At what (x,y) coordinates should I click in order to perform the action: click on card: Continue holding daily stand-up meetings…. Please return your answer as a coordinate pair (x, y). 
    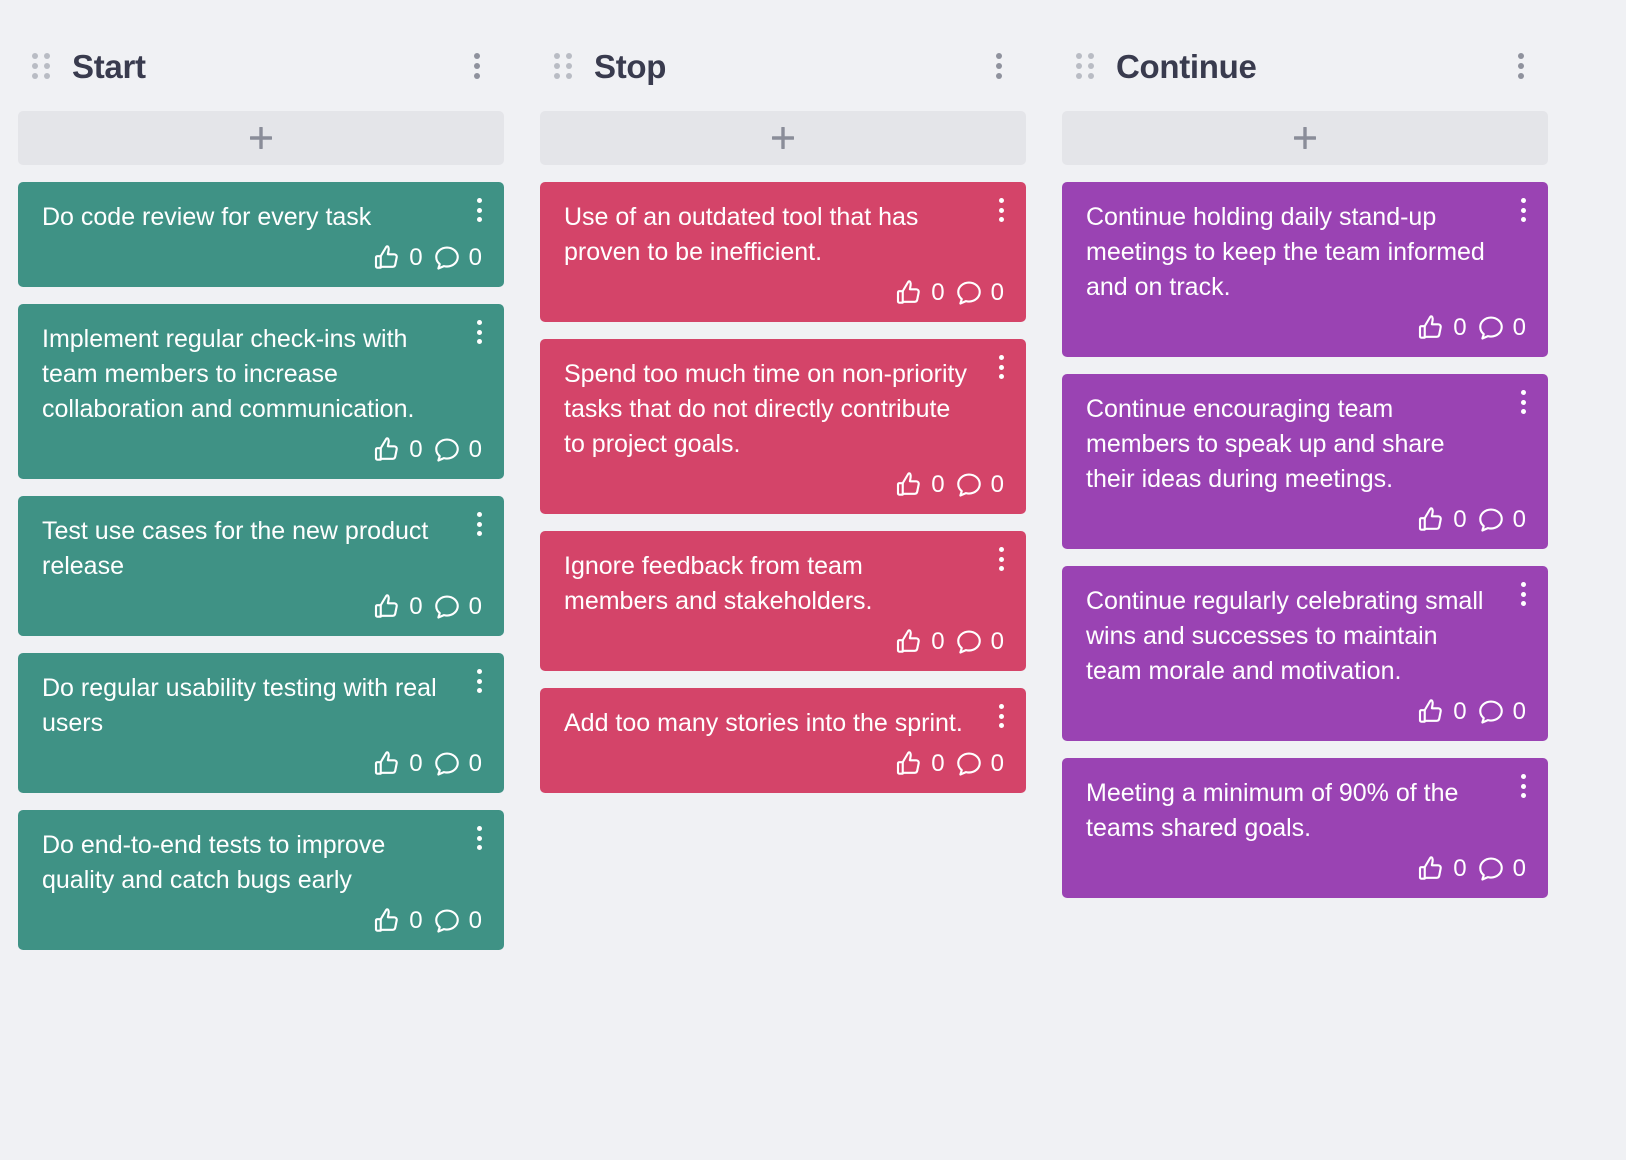
    Looking at the image, I should click on (1305, 269).